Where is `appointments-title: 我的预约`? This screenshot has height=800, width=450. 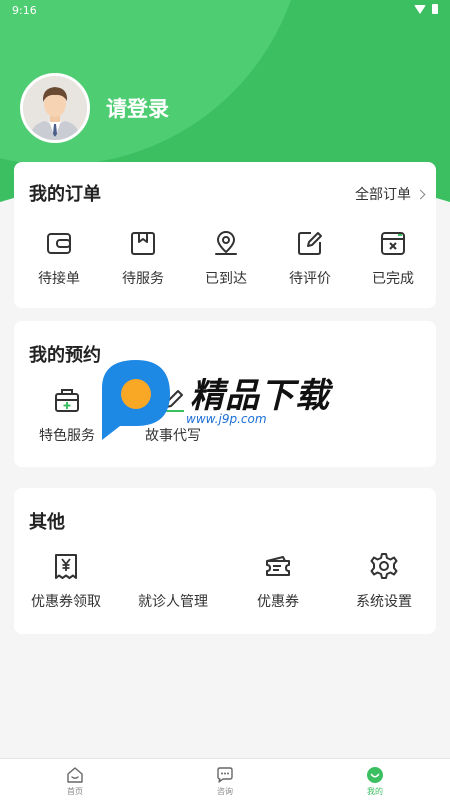
appointments-title: 我的预约 is located at coordinates (65, 355).